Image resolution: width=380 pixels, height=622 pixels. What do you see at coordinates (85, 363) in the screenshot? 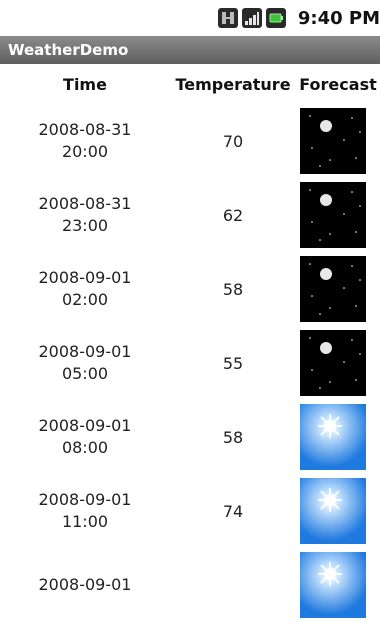
I see `time-cell: 2008-09-01 05:00` at bounding box center [85, 363].